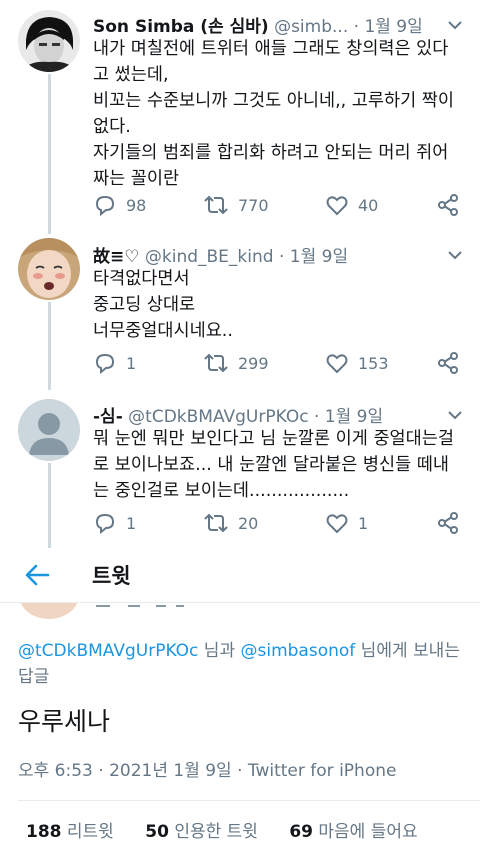  I want to click on back-arrow-icon, so click(37, 575).